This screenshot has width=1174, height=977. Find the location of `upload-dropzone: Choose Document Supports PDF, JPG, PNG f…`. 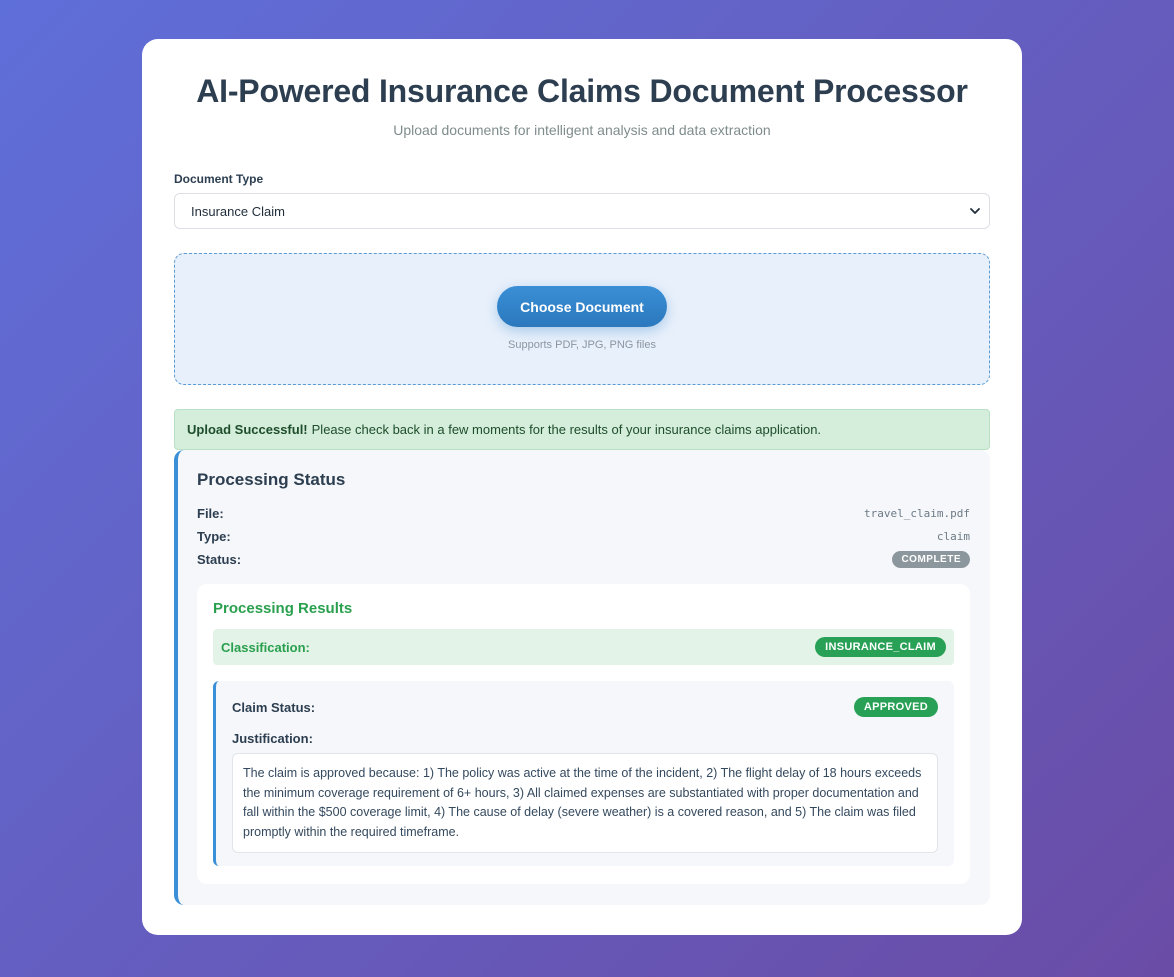

upload-dropzone: Choose Document Supports PDF, JPG, PNG f… is located at coordinates (582, 319).